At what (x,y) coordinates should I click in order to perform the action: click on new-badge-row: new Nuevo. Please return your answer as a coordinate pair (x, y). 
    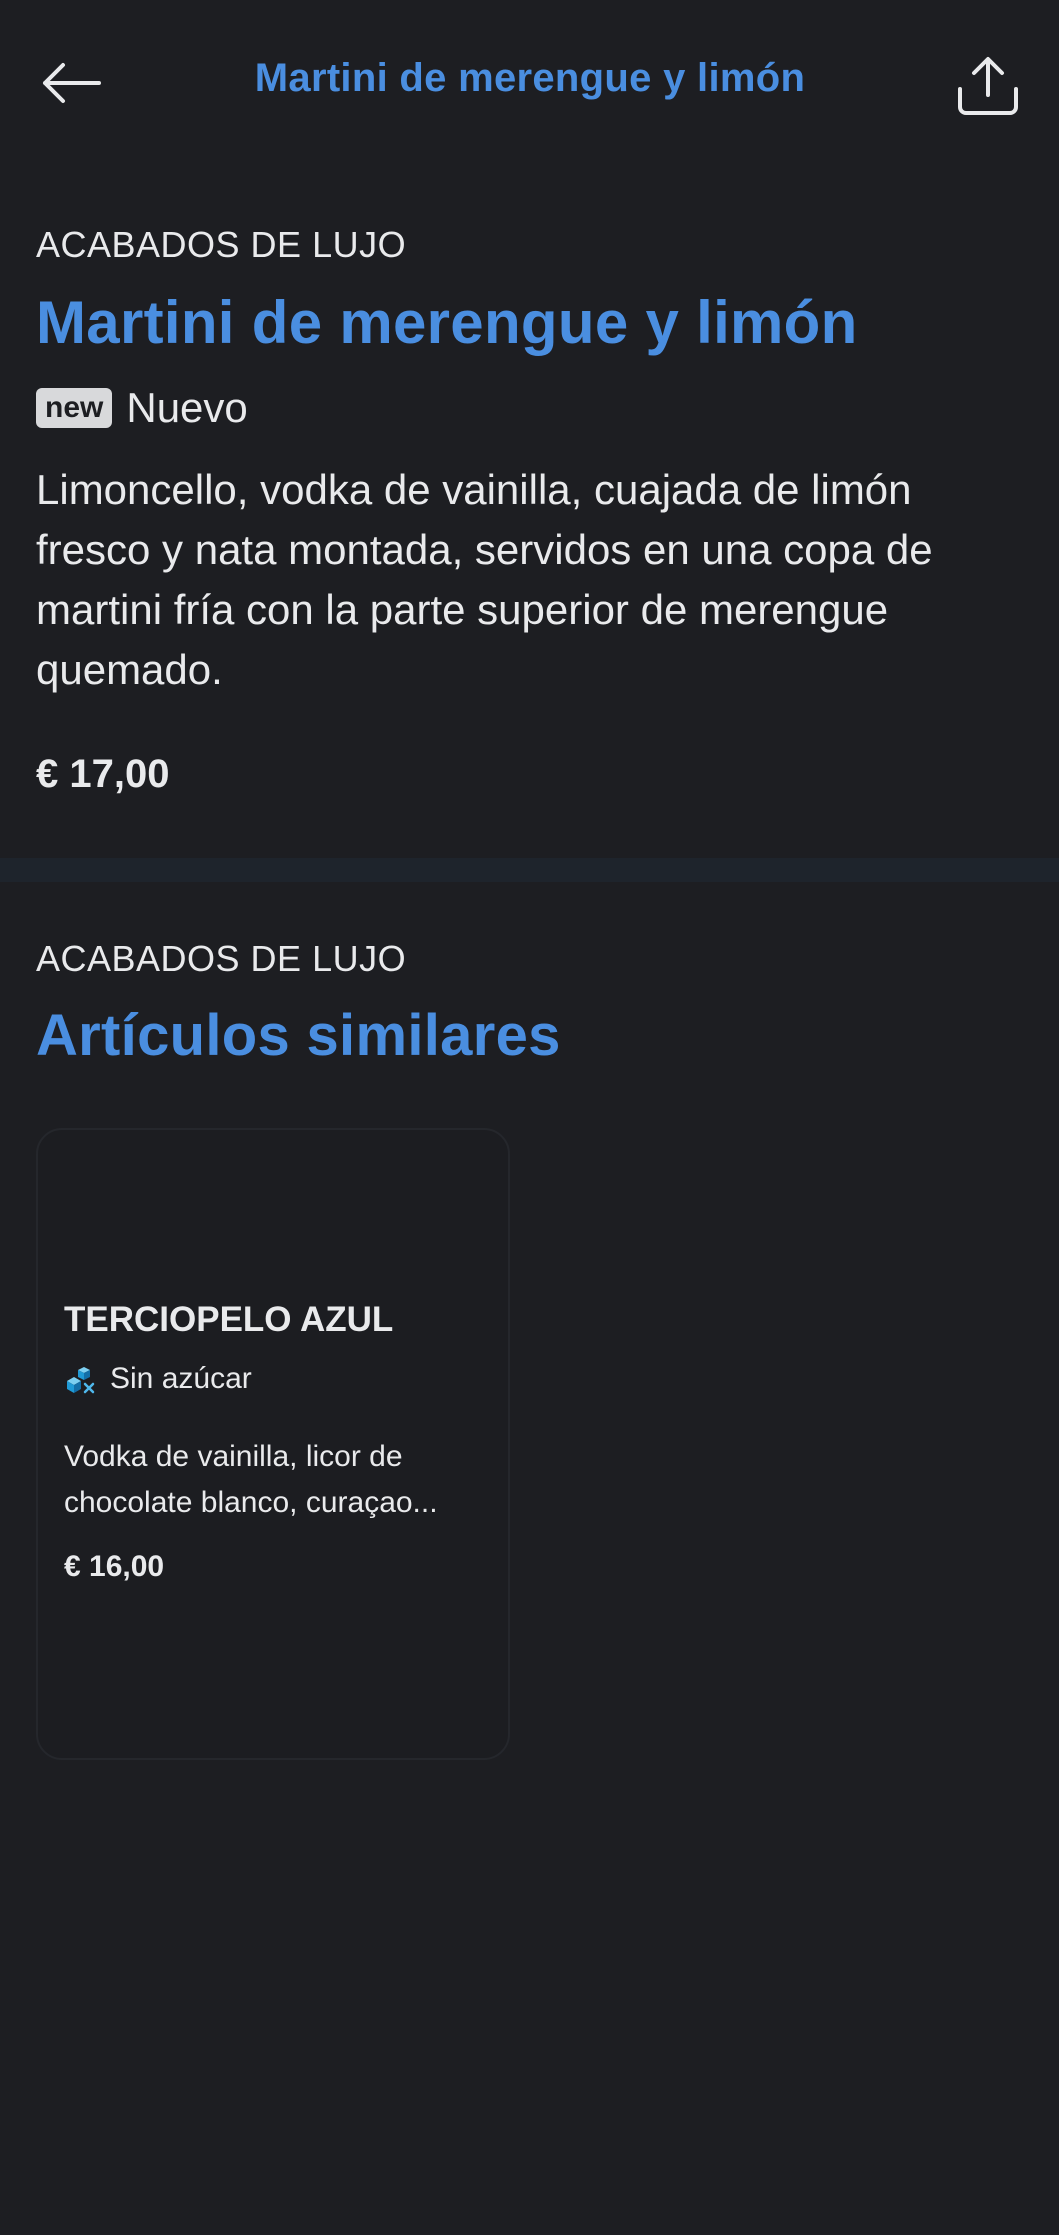
    Looking at the image, I should click on (142, 408).